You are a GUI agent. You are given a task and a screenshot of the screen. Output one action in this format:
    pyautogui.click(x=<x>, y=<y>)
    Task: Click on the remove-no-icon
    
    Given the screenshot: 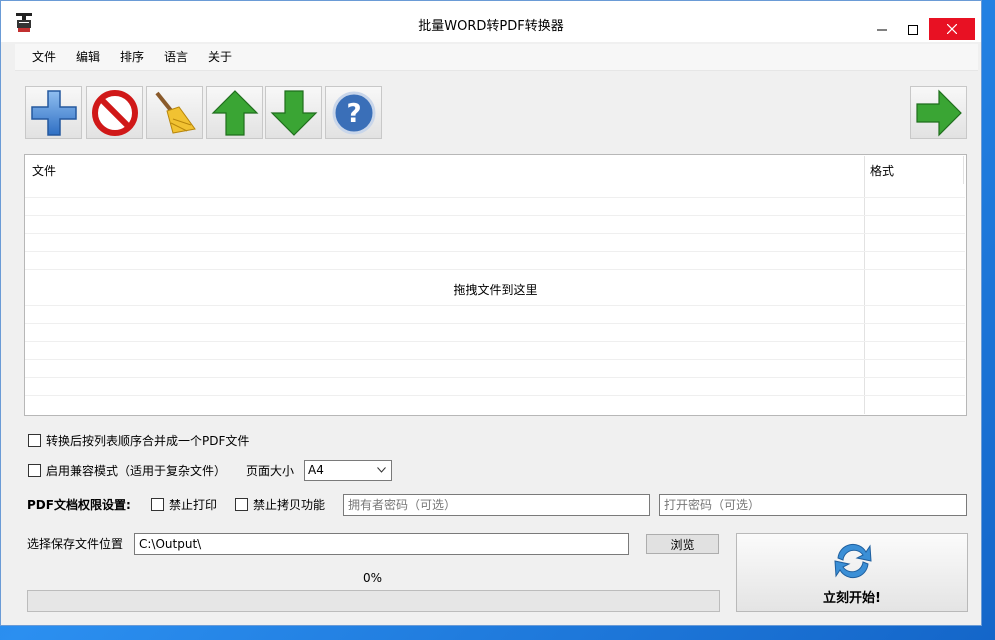 What is the action you would take?
    pyautogui.click(x=114, y=112)
    